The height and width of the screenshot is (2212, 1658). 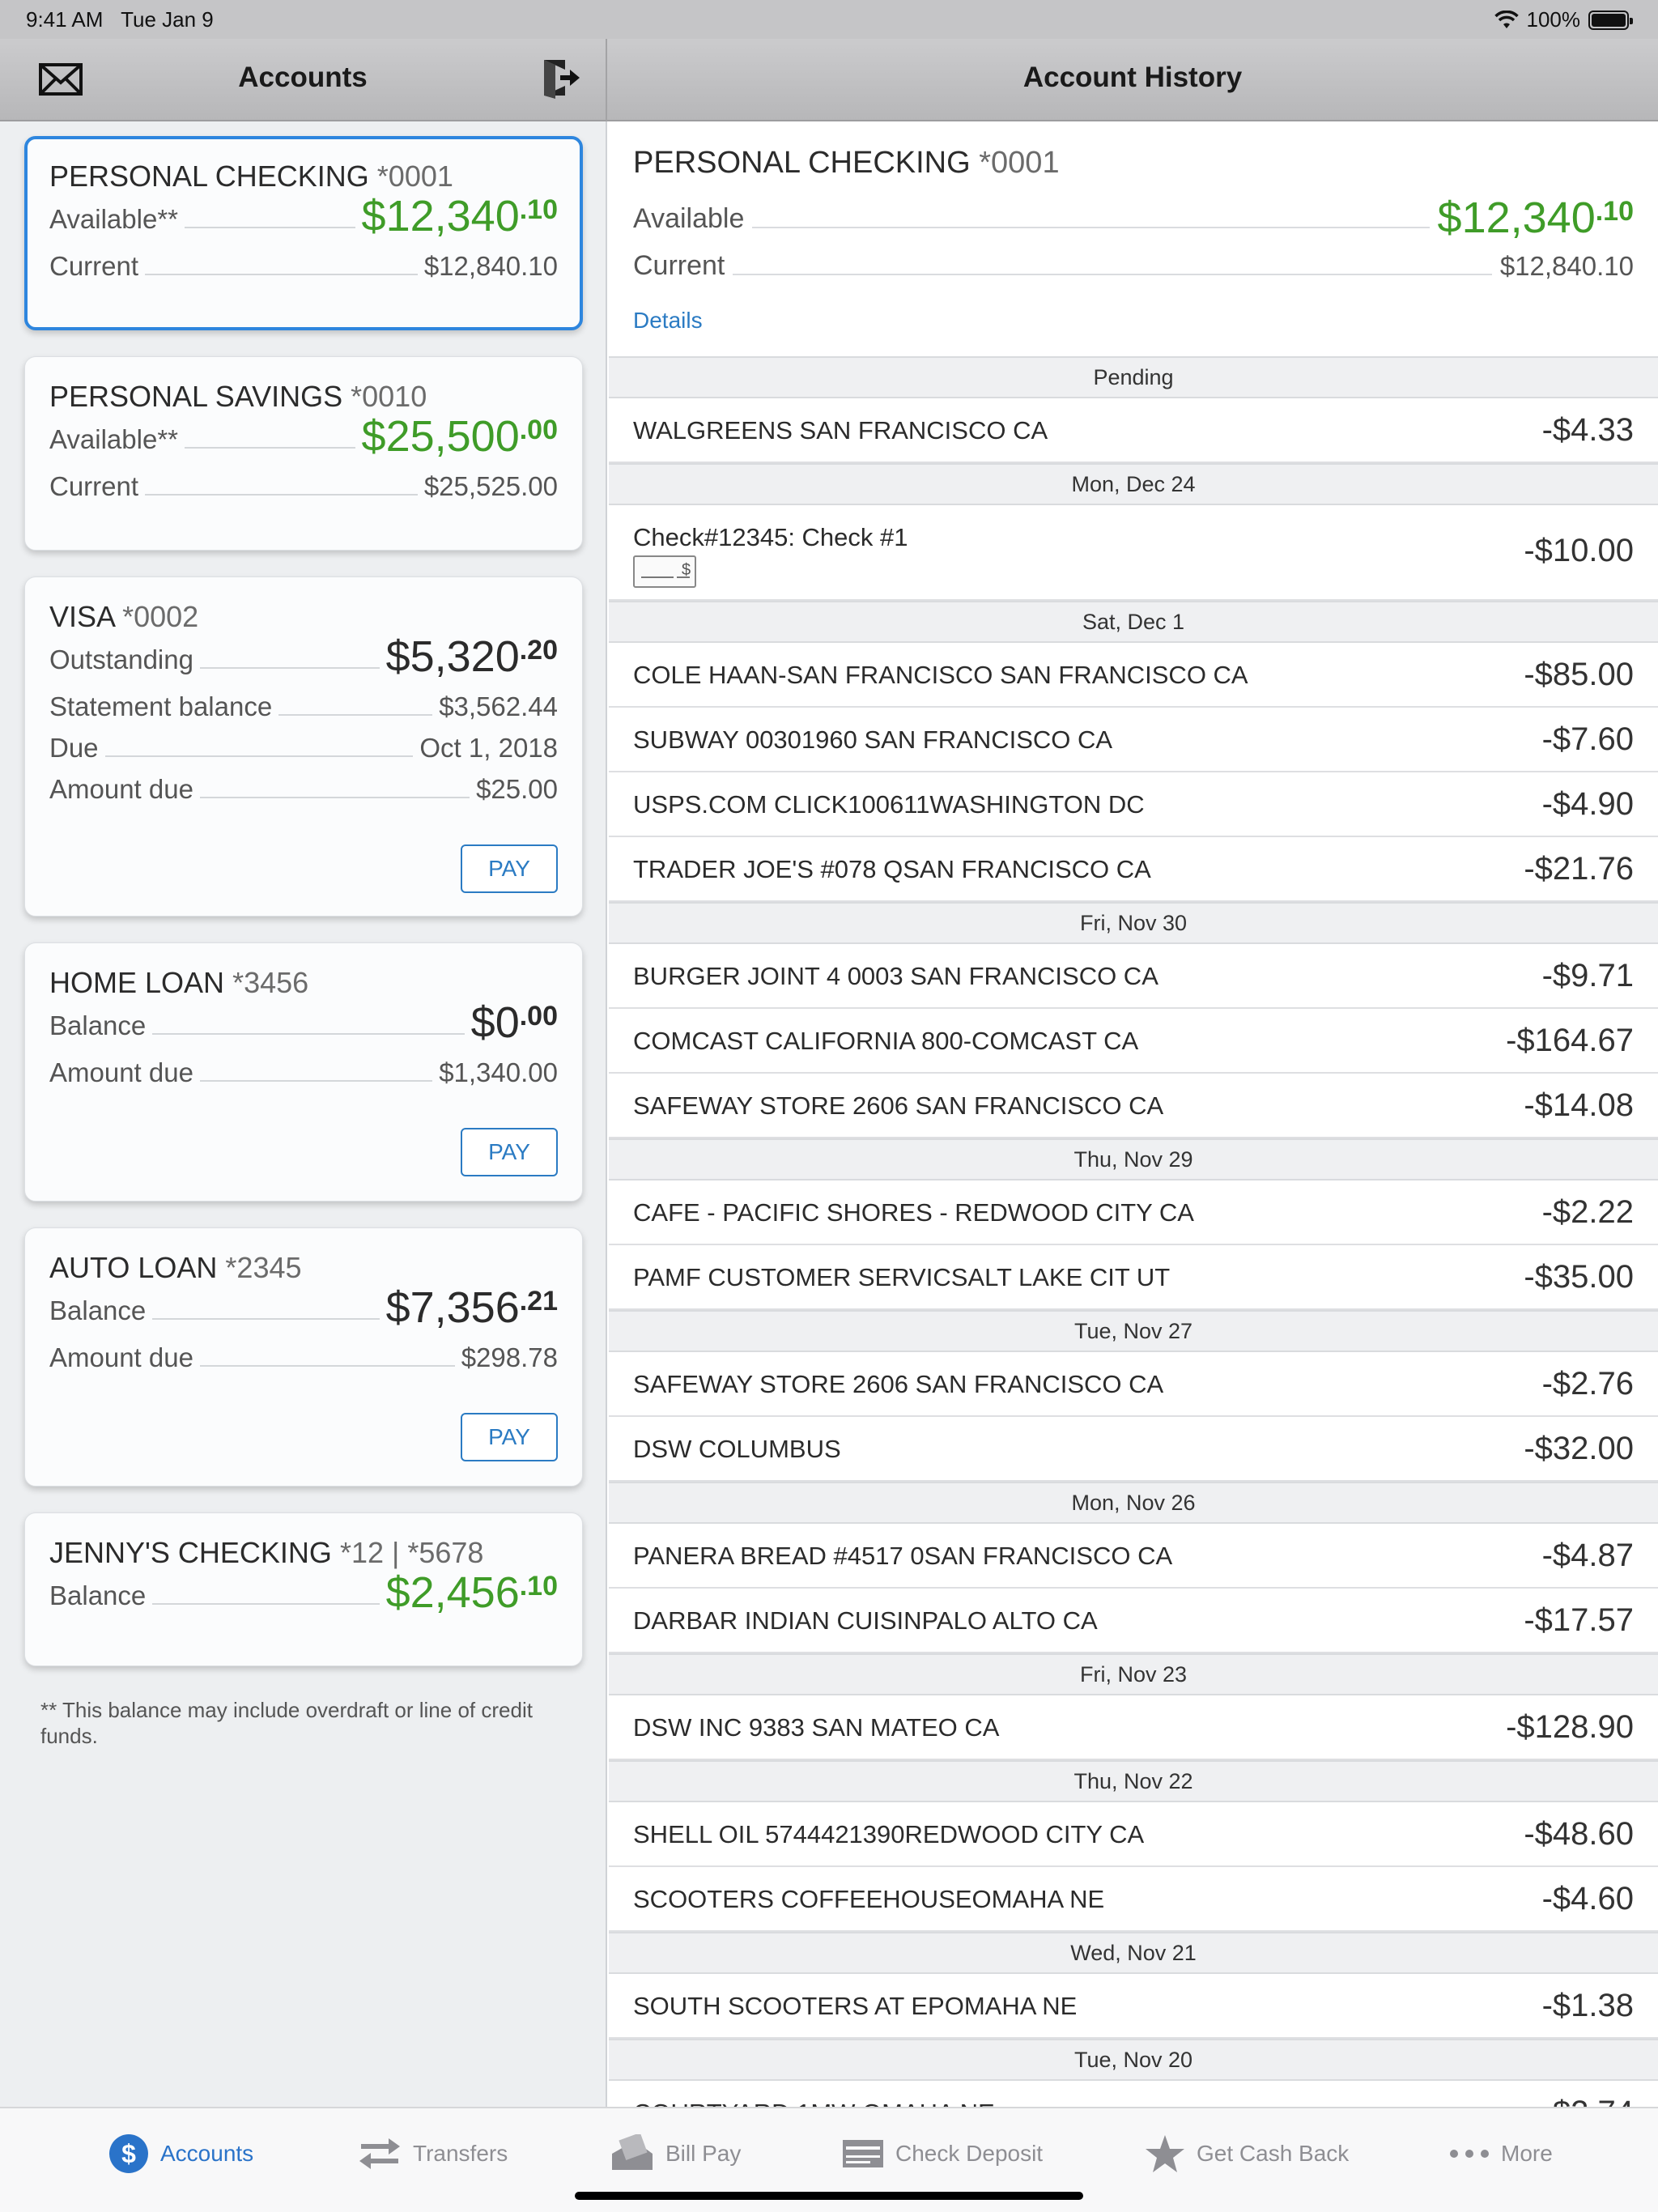 I want to click on tab-transfers: Transfers, so click(x=433, y=2153).